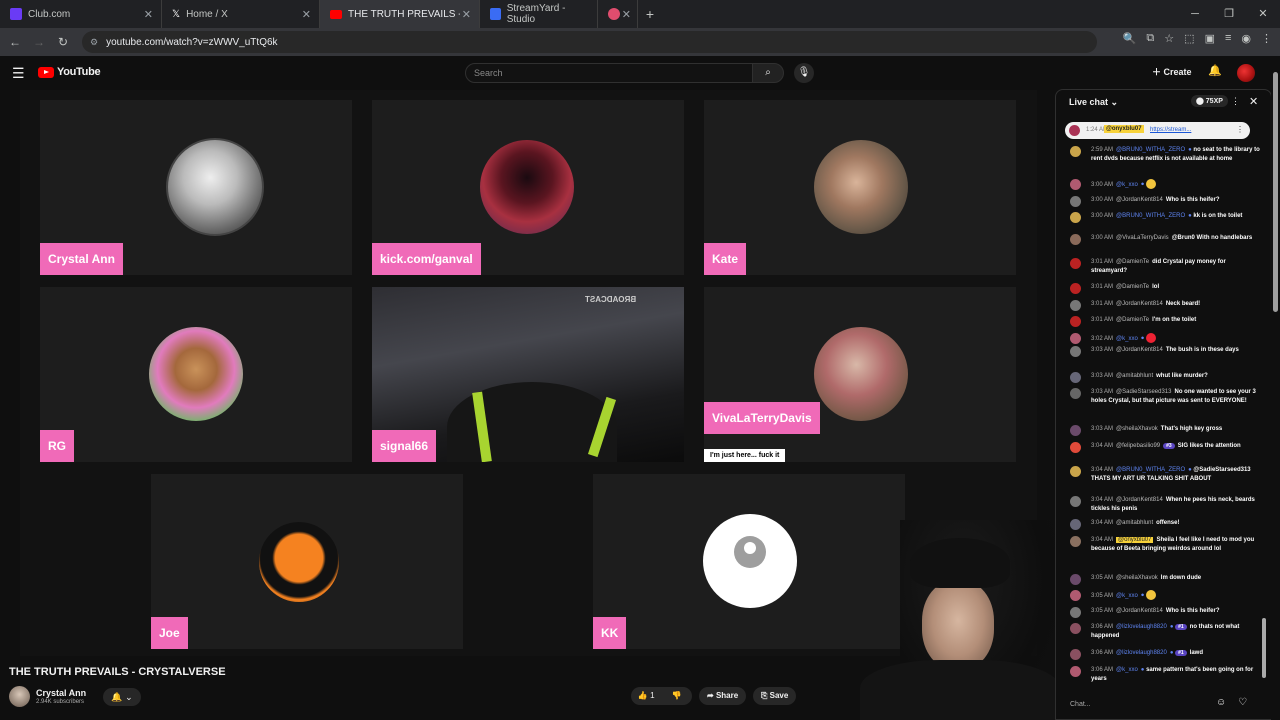  What do you see at coordinates (723, 696) in the screenshot?
I see `share-button: ➦ Share` at bounding box center [723, 696].